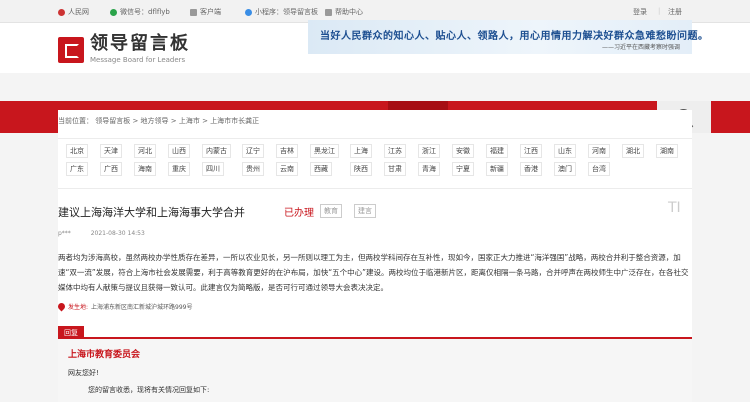  I want to click on mini-program-icon, so click(248, 12).